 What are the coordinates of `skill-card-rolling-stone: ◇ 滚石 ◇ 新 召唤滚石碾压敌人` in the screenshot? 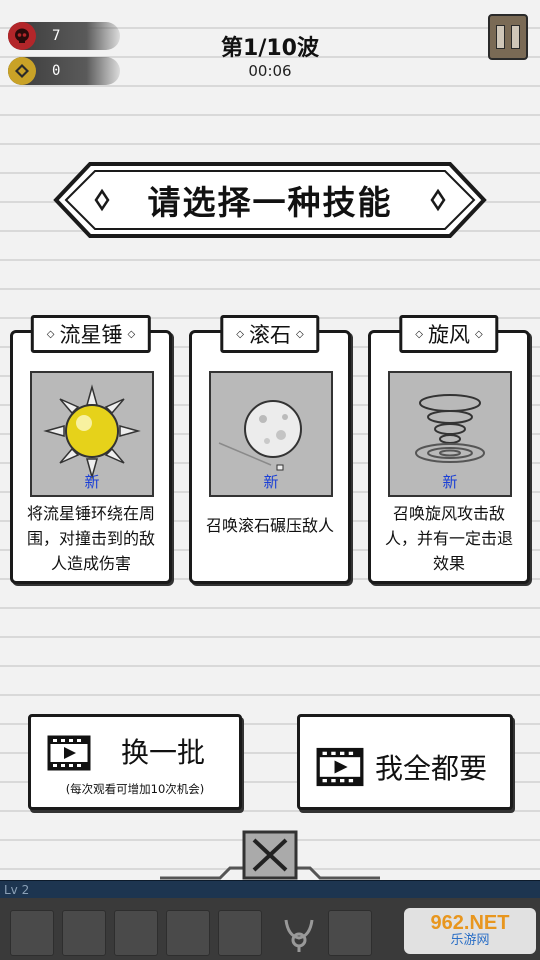 It's located at (270, 449).